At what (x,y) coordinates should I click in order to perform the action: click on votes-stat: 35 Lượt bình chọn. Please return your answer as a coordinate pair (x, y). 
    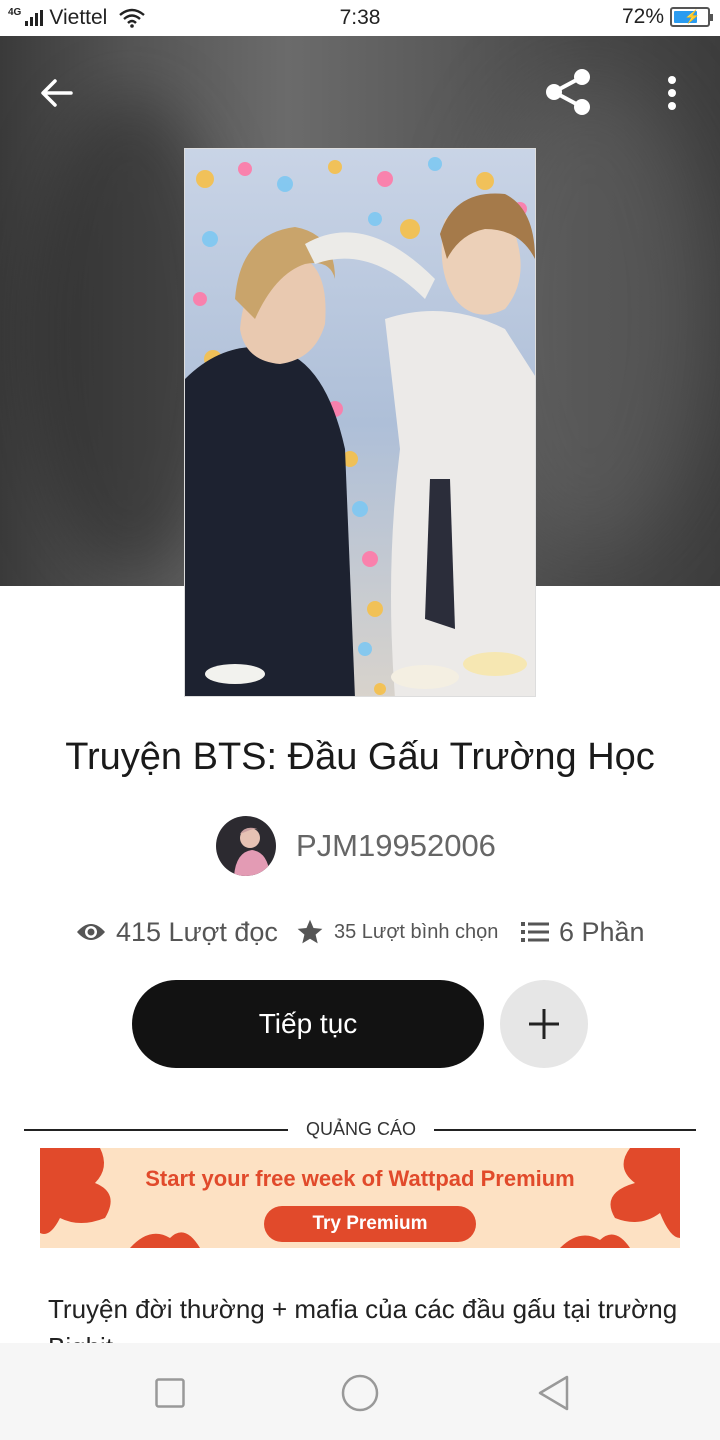
    Looking at the image, I should click on (397, 932).